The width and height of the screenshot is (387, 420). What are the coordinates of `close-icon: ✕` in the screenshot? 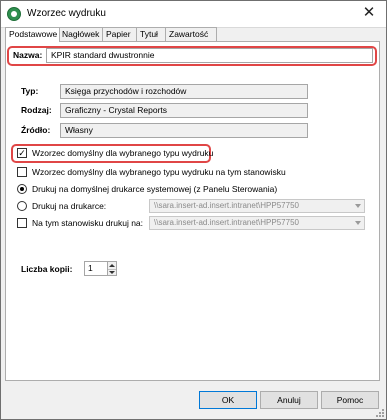 It's located at (369, 12).